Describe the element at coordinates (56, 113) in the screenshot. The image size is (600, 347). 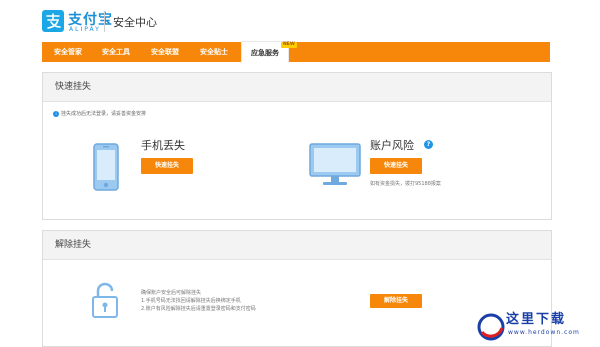
I see `info-icon: i` at that location.